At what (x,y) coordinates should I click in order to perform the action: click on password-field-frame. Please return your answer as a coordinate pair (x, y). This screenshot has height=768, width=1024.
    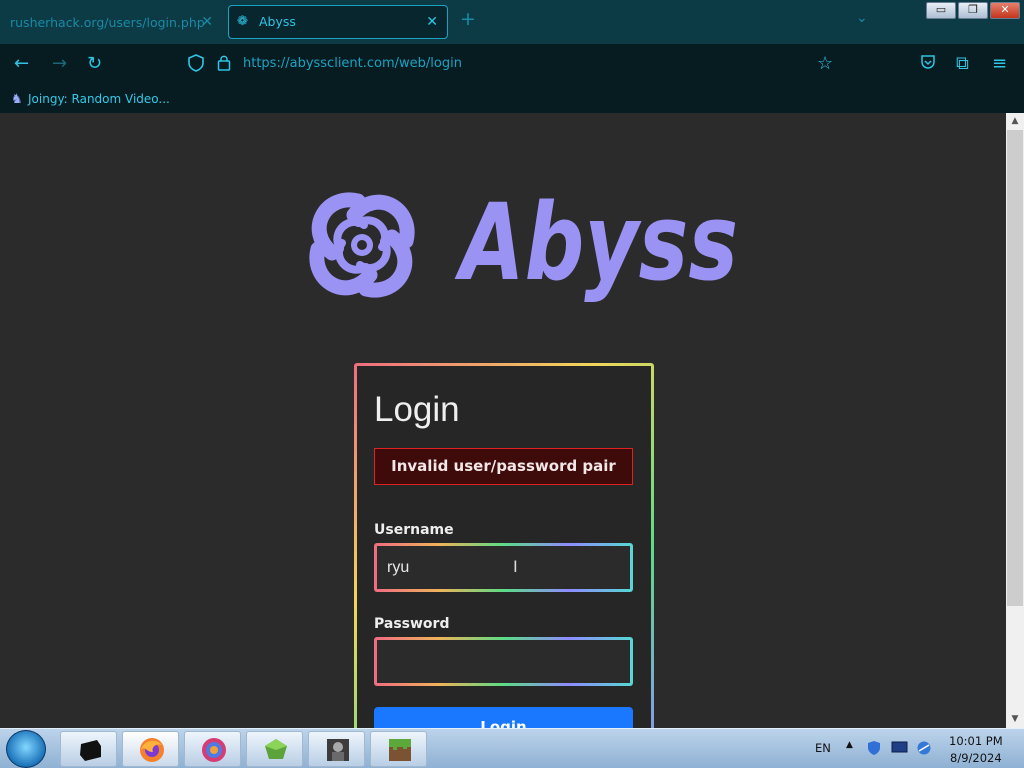
    Looking at the image, I should click on (503, 661).